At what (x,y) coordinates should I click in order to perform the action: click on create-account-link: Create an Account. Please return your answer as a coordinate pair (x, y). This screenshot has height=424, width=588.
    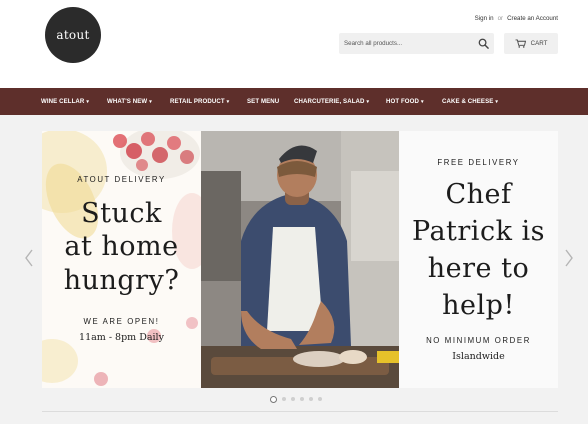
    Looking at the image, I should click on (532, 18).